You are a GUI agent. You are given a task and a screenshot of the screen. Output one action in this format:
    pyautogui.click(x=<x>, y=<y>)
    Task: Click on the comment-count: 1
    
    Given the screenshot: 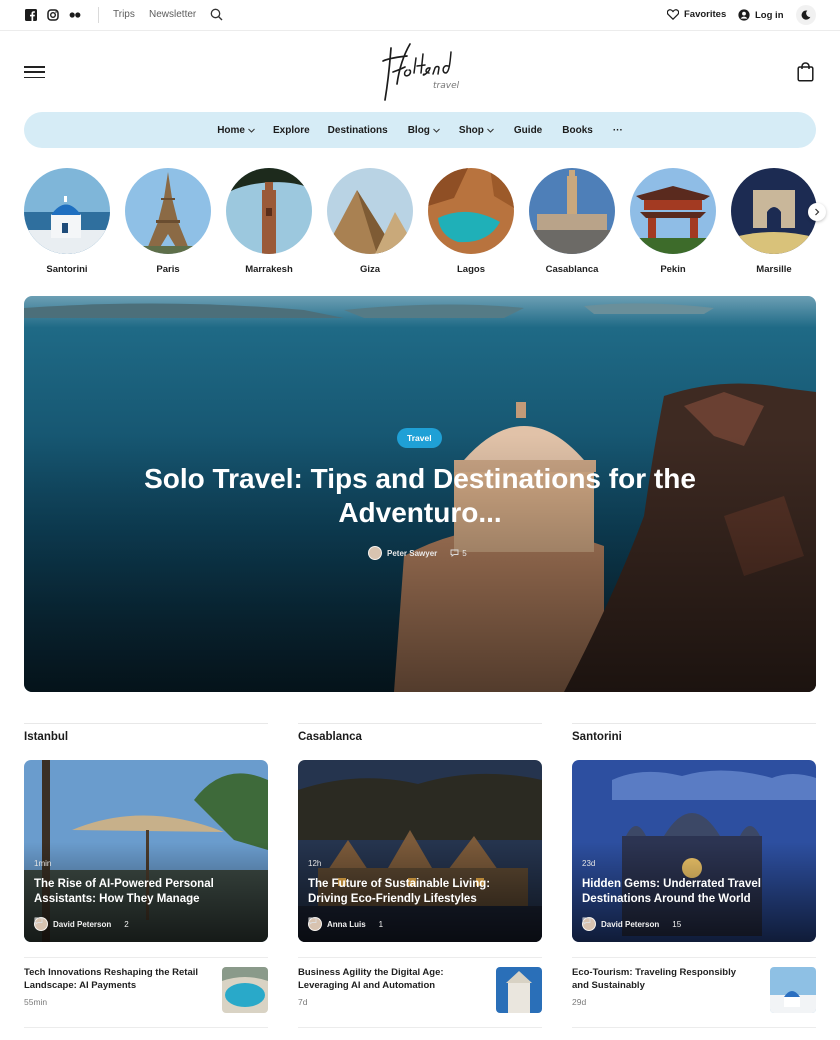 What is the action you would take?
    pyautogui.click(x=346, y=923)
    